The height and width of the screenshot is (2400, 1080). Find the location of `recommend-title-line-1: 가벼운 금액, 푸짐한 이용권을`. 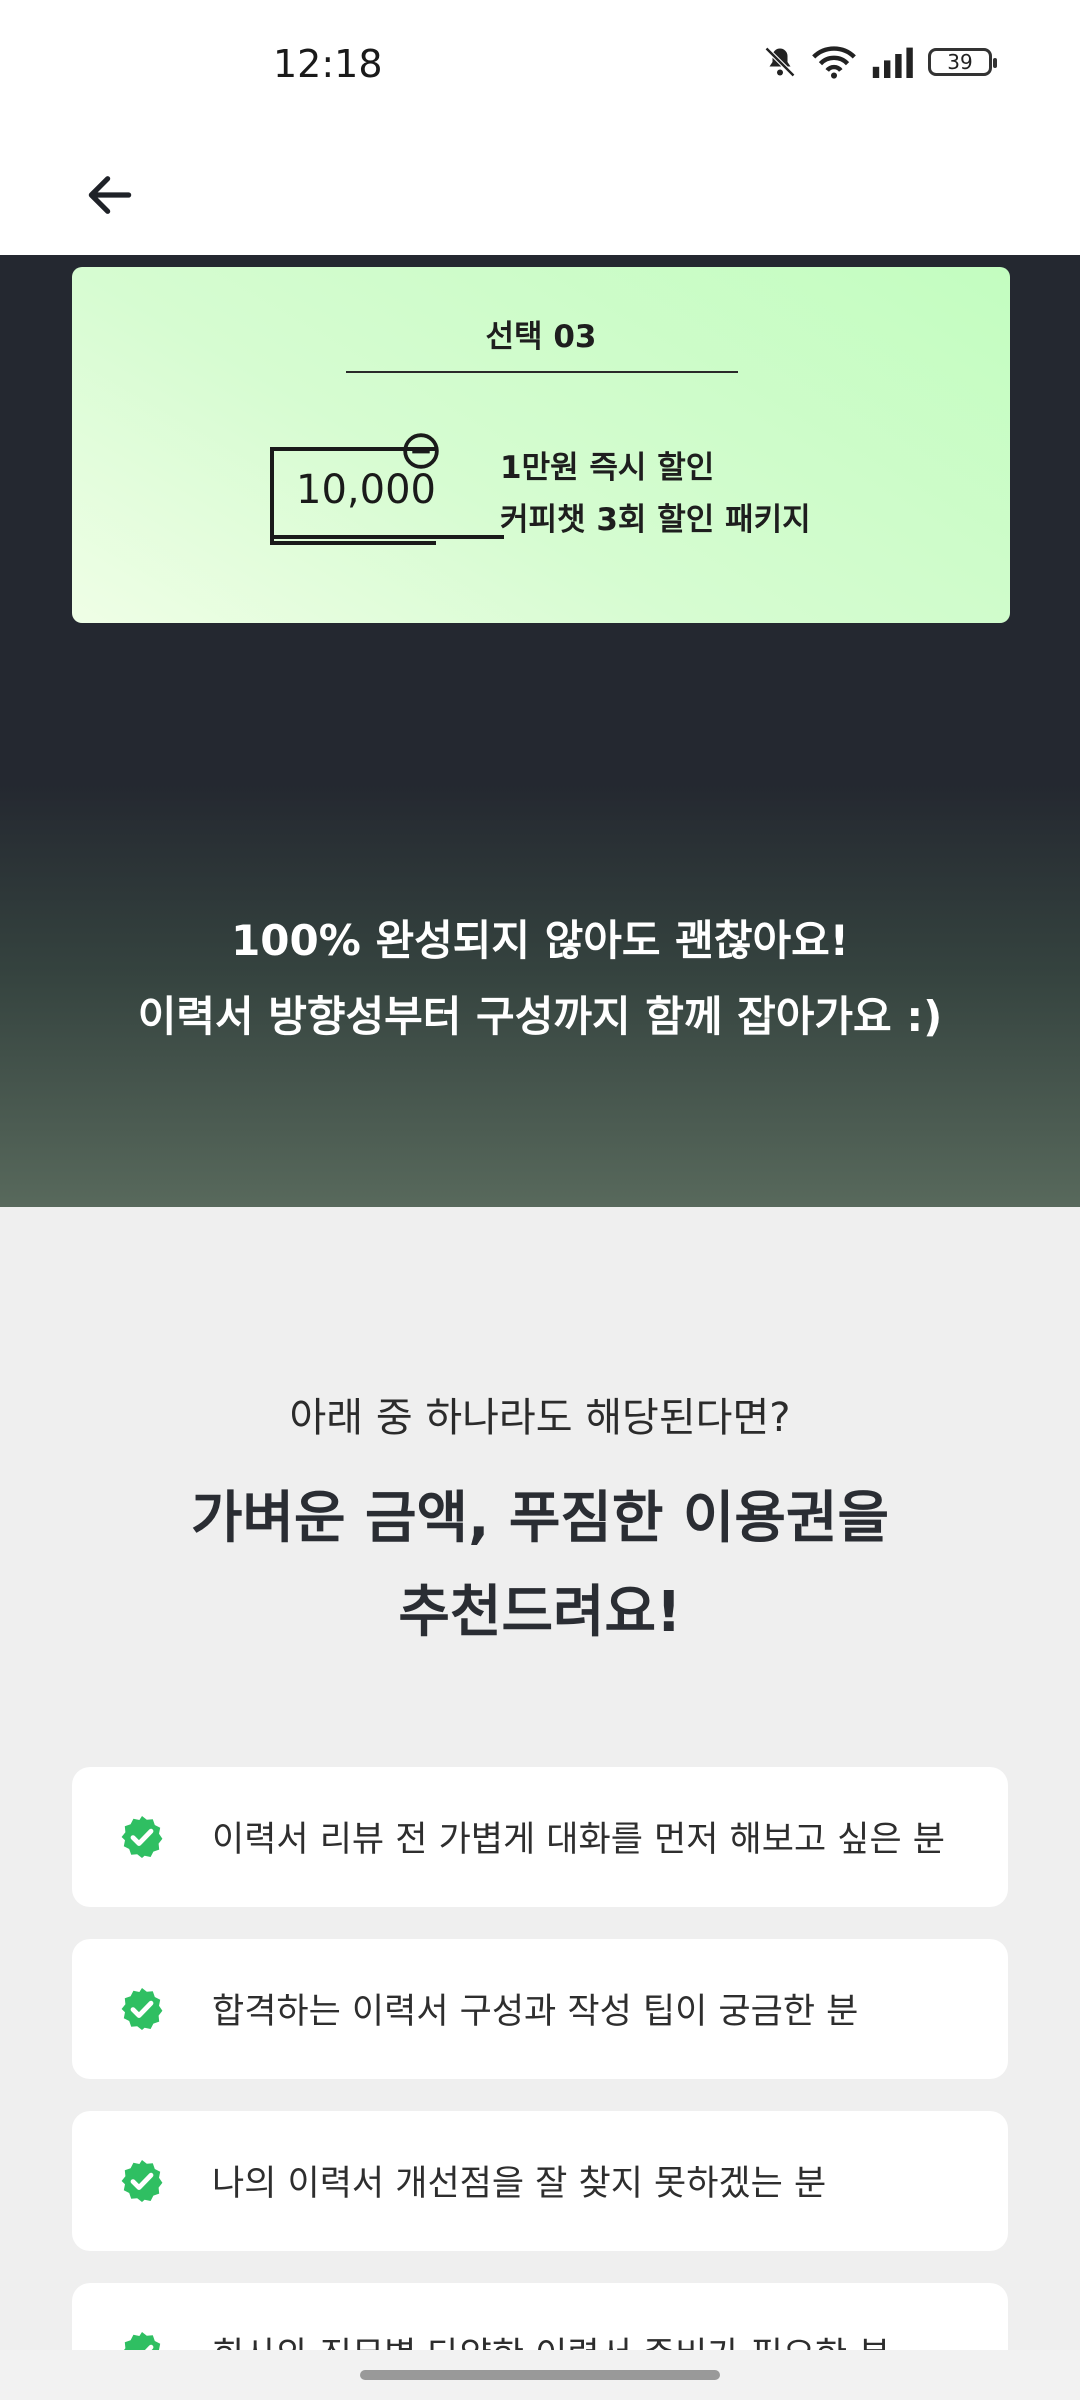

recommend-title-line-1: 가벼운 금액, 푸짐한 이용권을 is located at coordinates (539, 1518).